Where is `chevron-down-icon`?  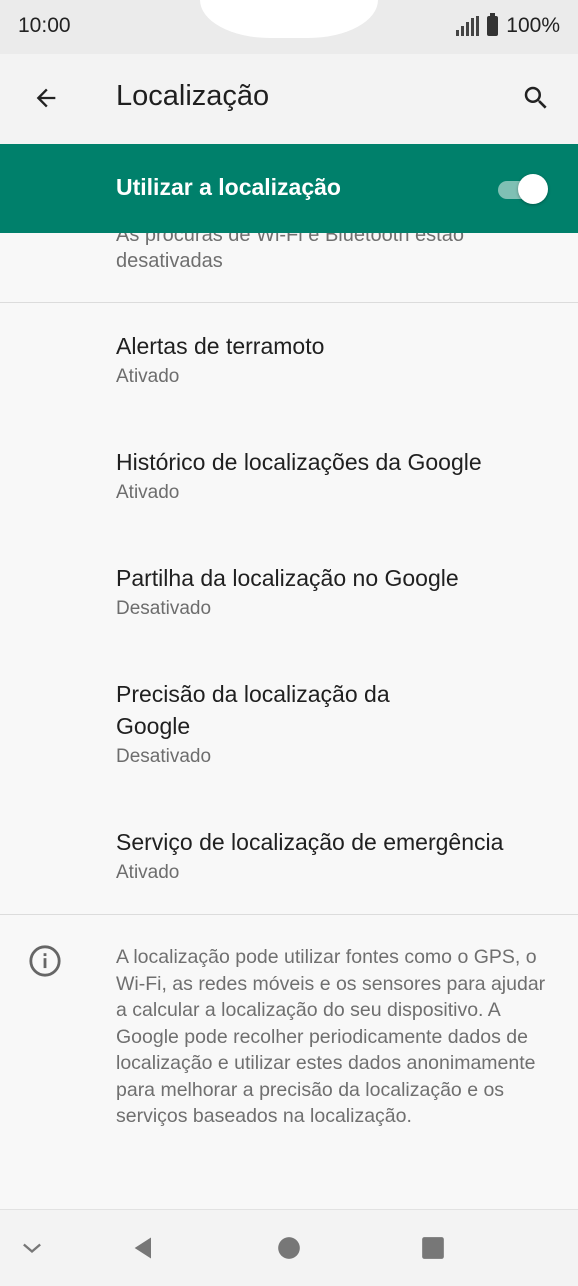
chevron-down-icon is located at coordinates (32, 1248).